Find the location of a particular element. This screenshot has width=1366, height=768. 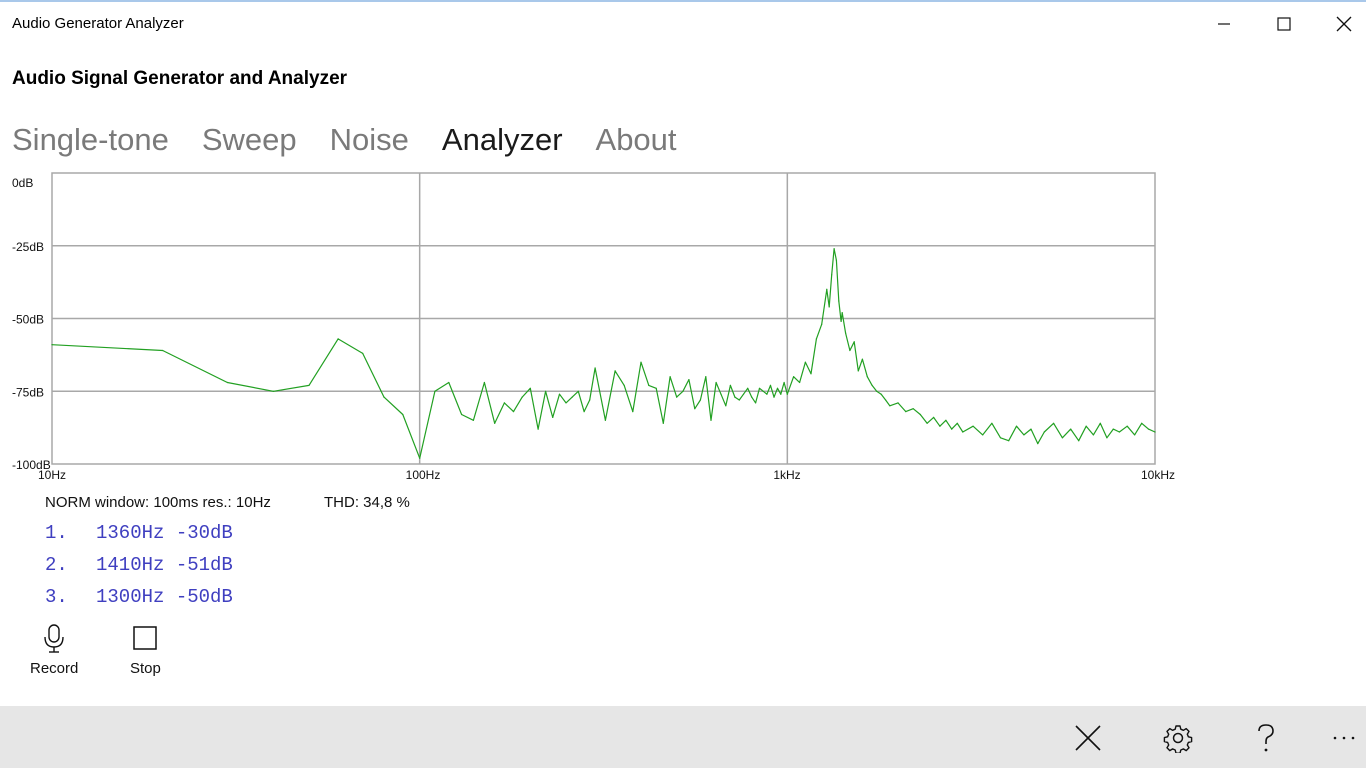

stop-button: Stop is located at coordinates (145, 650).